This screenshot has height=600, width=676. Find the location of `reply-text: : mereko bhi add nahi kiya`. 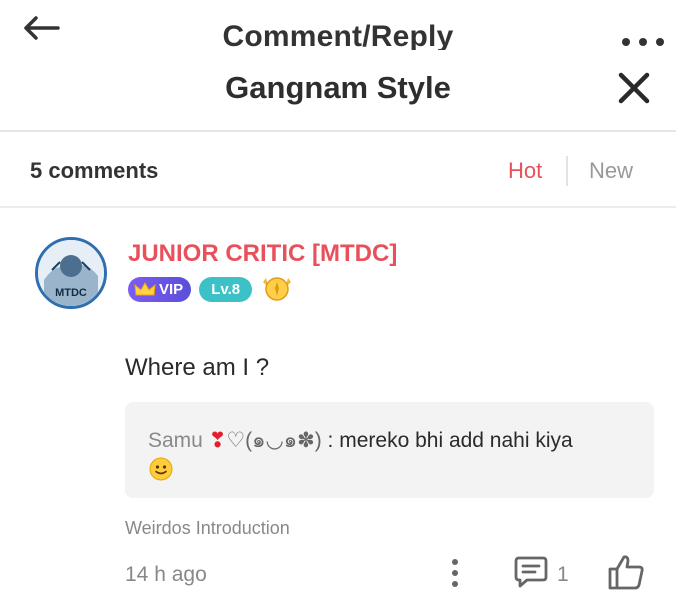

reply-text: : mereko bhi add nahi kiya is located at coordinates (447, 440).